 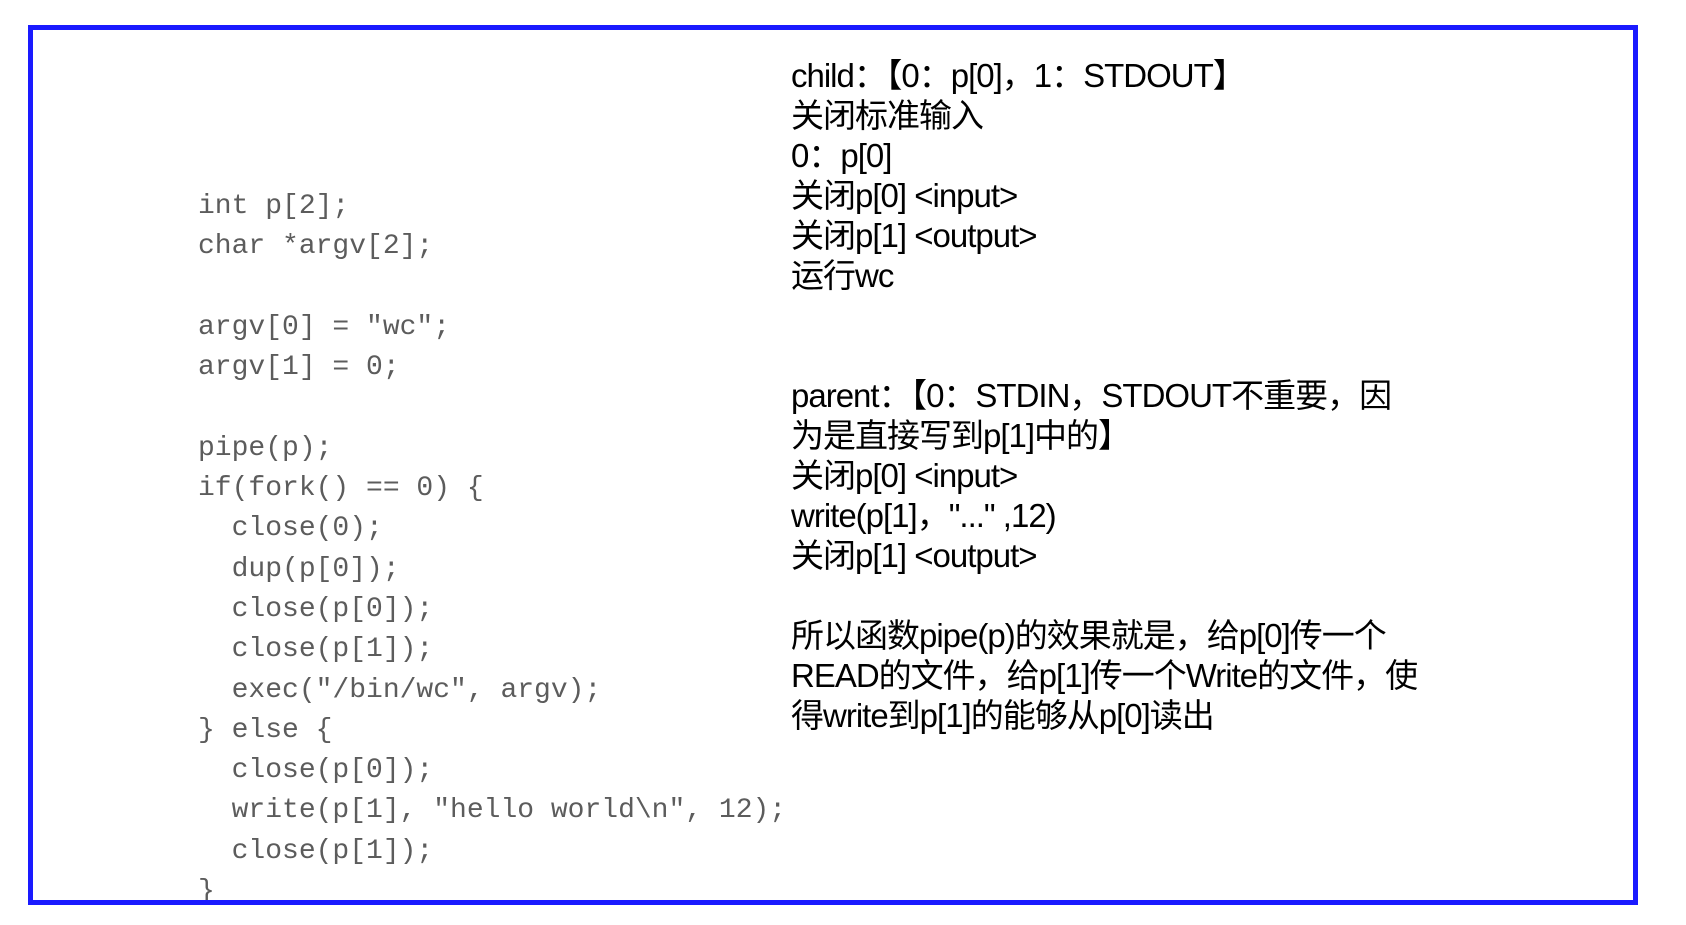 What do you see at coordinates (887, 115) in the screenshot?
I see `child-note-line: 关闭标准输入` at bounding box center [887, 115].